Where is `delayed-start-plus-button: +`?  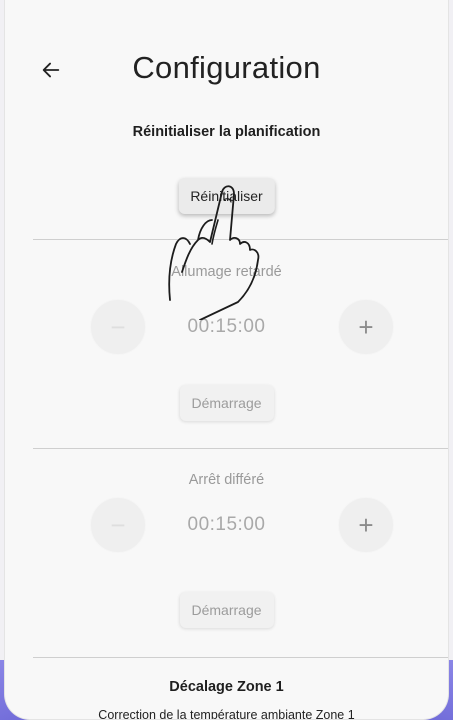 delayed-start-plus-button: + is located at coordinates (366, 327).